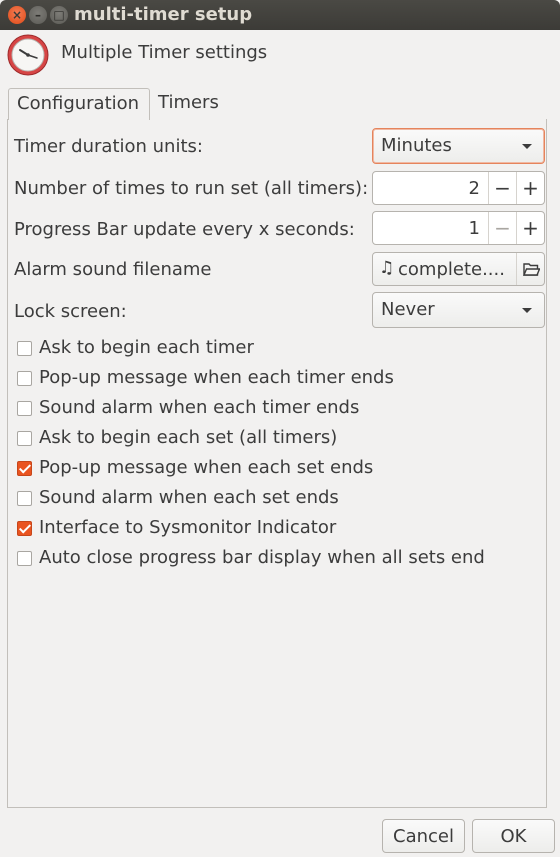 The height and width of the screenshot is (857, 560). What do you see at coordinates (163, 14) in the screenshot?
I see `window-title: multi-timer setup` at bounding box center [163, 14].